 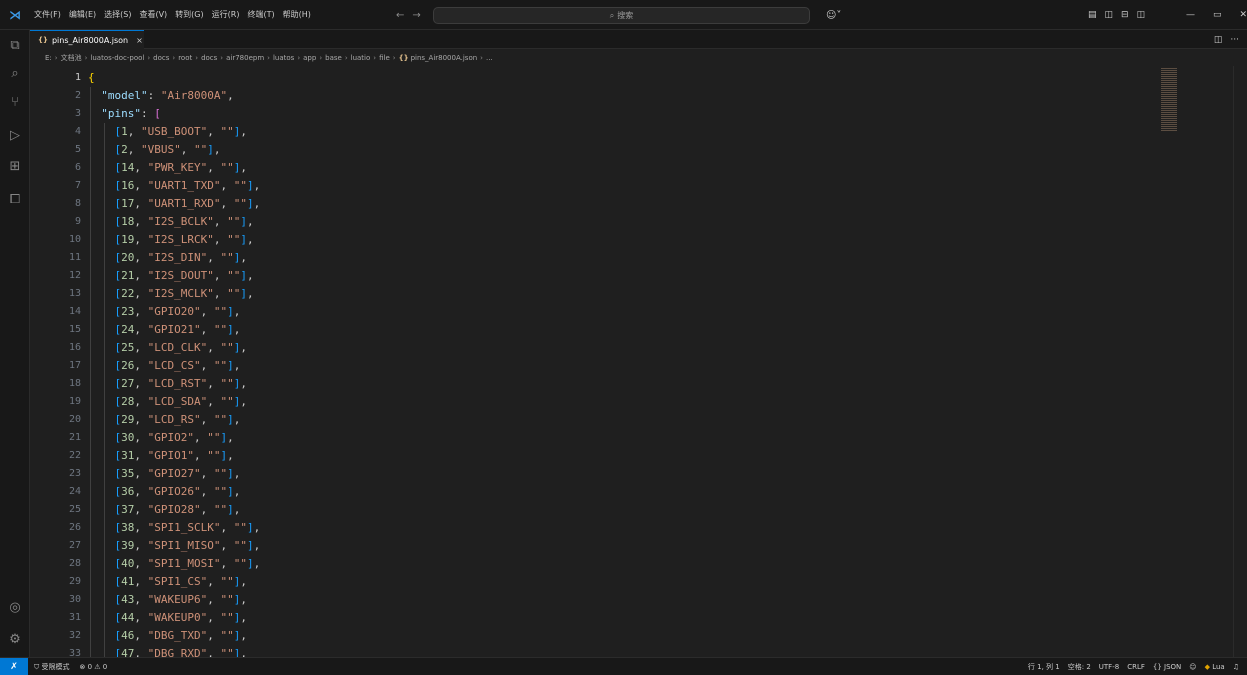 I want to click on source-control-icon: ⑂, so click(x=15, y=102).